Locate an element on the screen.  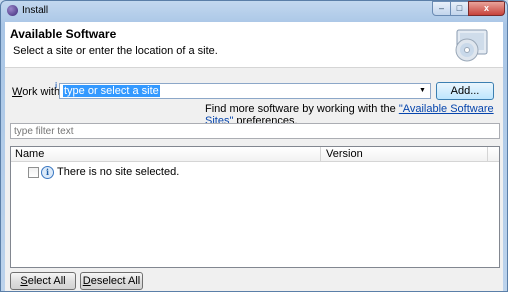
info-icon: i is located at coordinates (47, 172).